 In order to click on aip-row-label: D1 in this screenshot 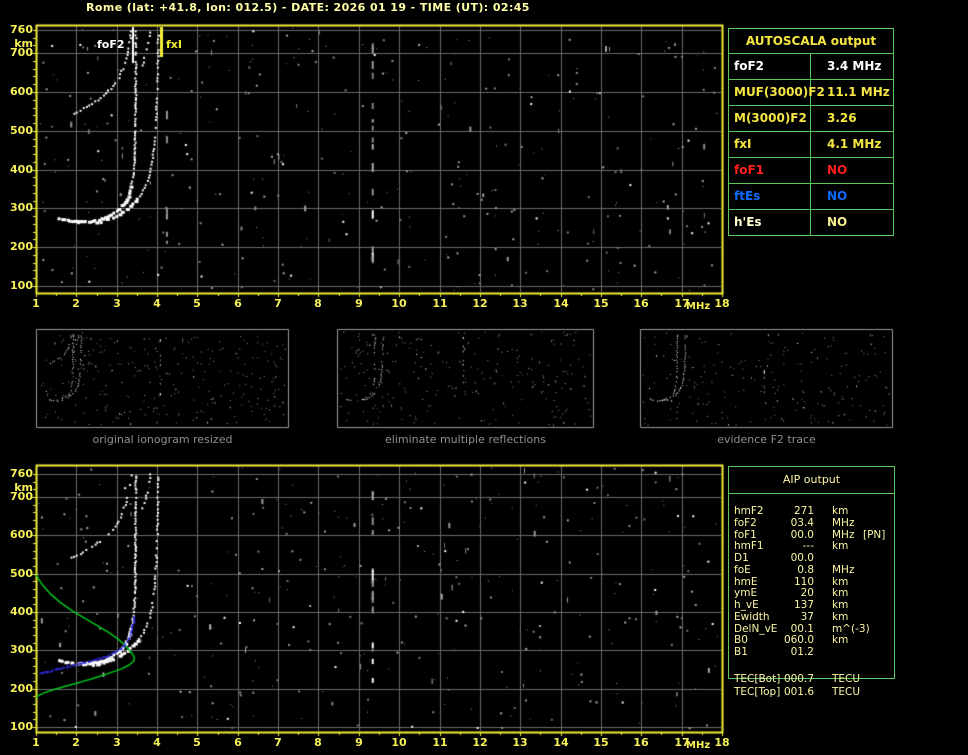, I will do `click(741, 558)`.